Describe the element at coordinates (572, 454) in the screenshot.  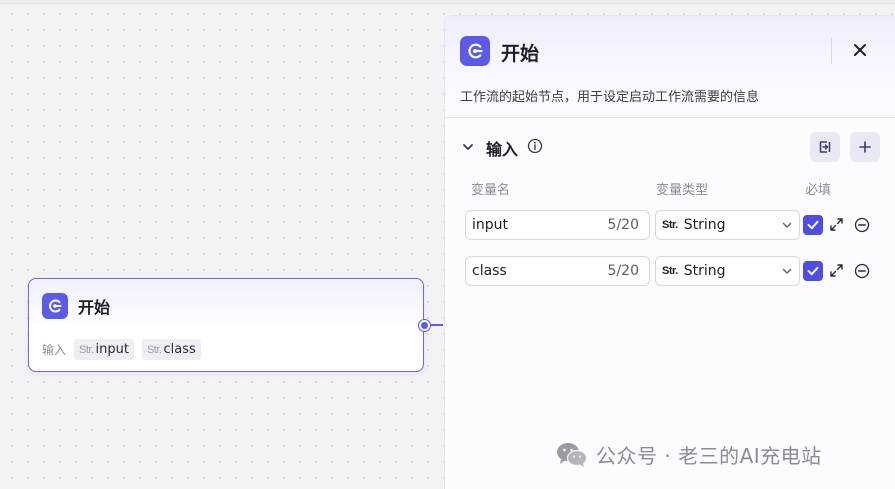
I see `wechat-icon` at that location.